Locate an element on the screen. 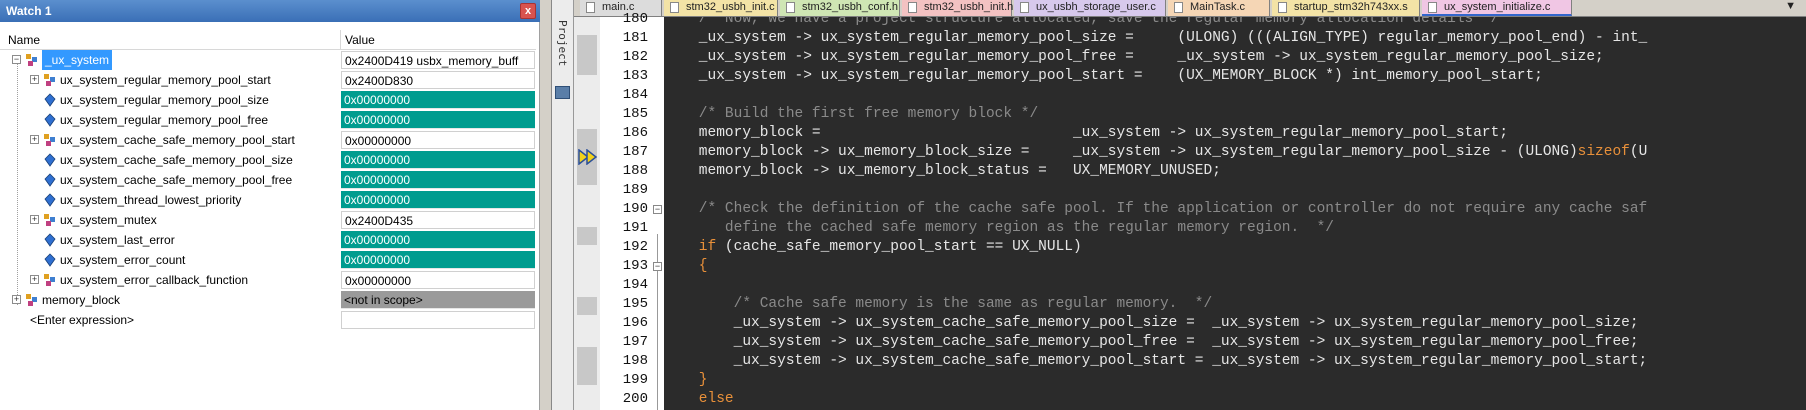 This screenshot has width=1806, height=410. watch-row-name: ux_system_cache_safe_memory_pool_free is located at coordinates (176, 180).